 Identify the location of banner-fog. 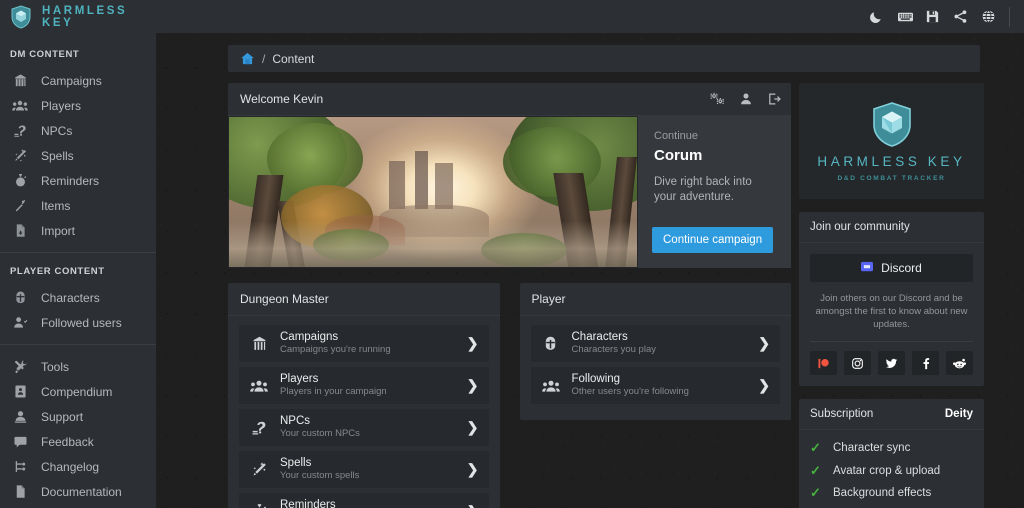
(433, 244).